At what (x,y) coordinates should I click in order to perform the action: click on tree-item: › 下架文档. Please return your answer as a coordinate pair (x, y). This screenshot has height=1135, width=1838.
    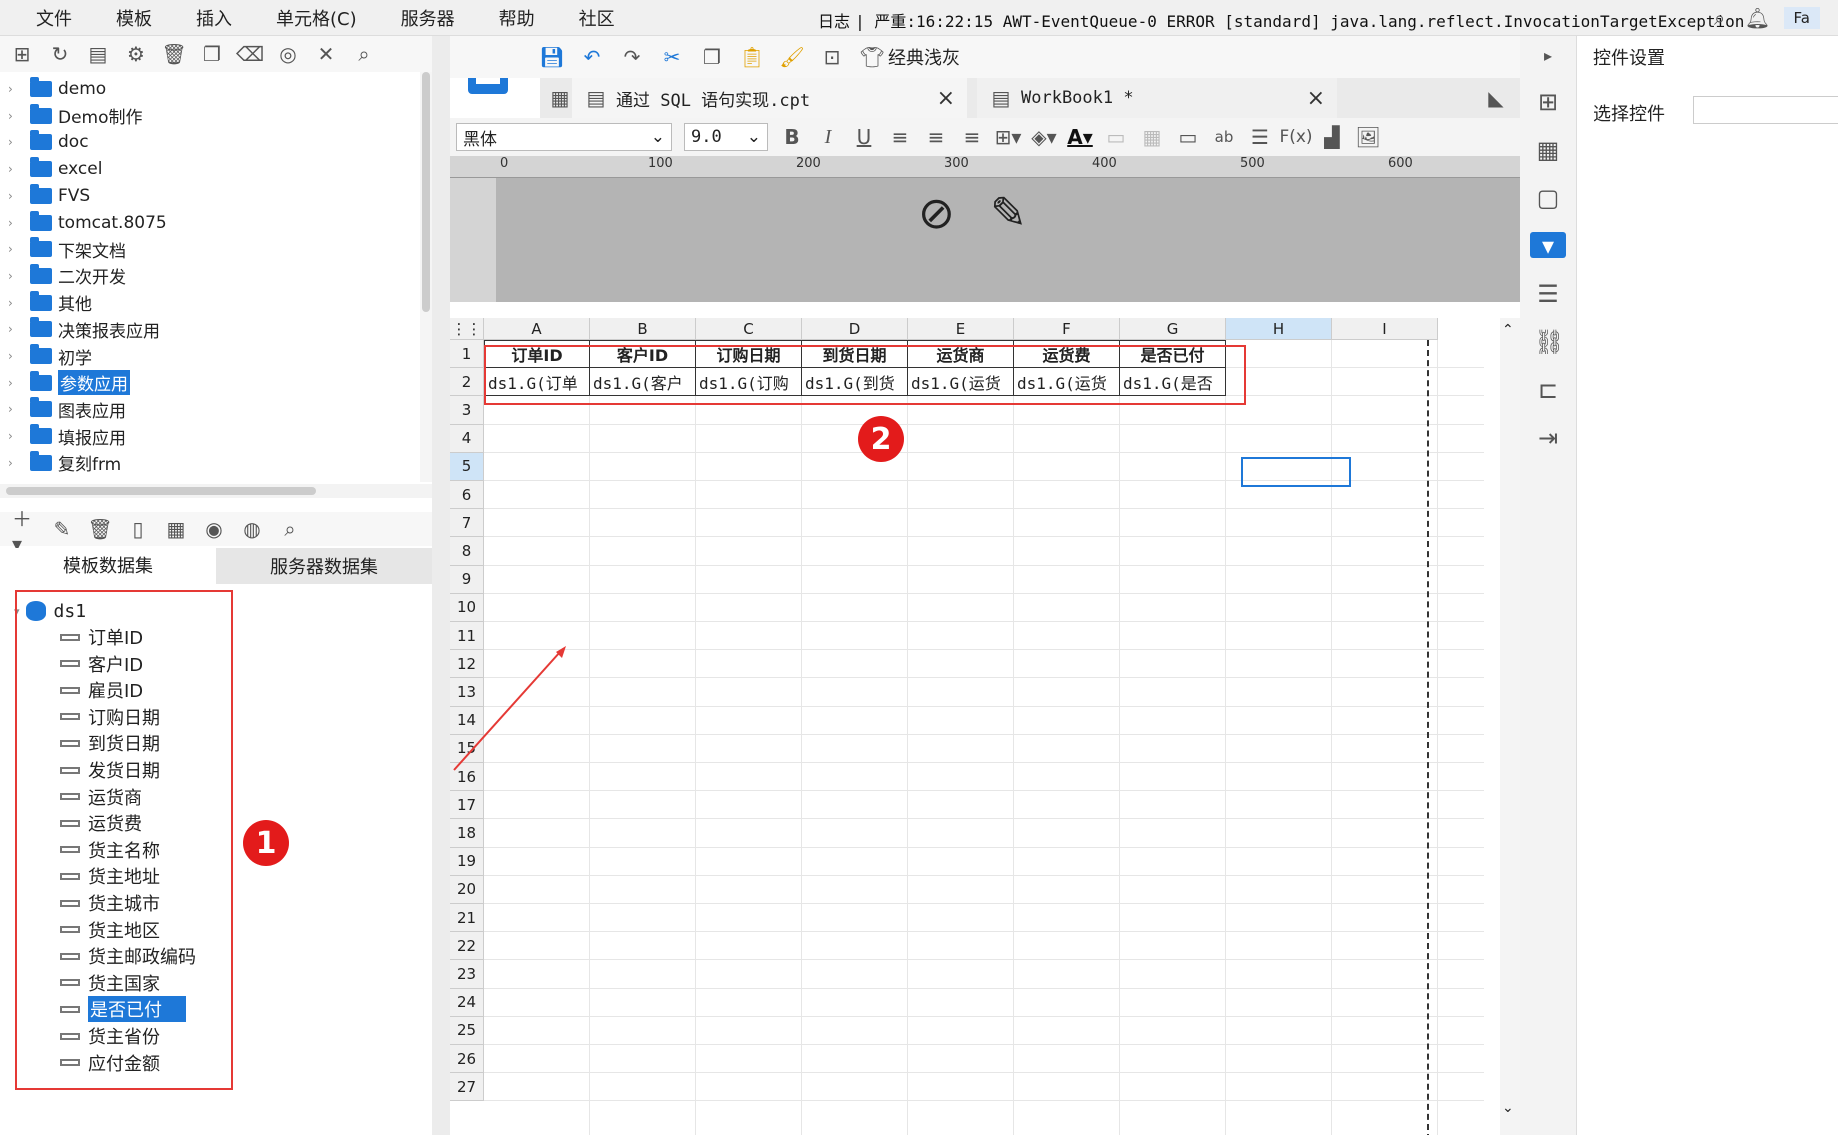
    Looking at the image, I should click on (67, 249).